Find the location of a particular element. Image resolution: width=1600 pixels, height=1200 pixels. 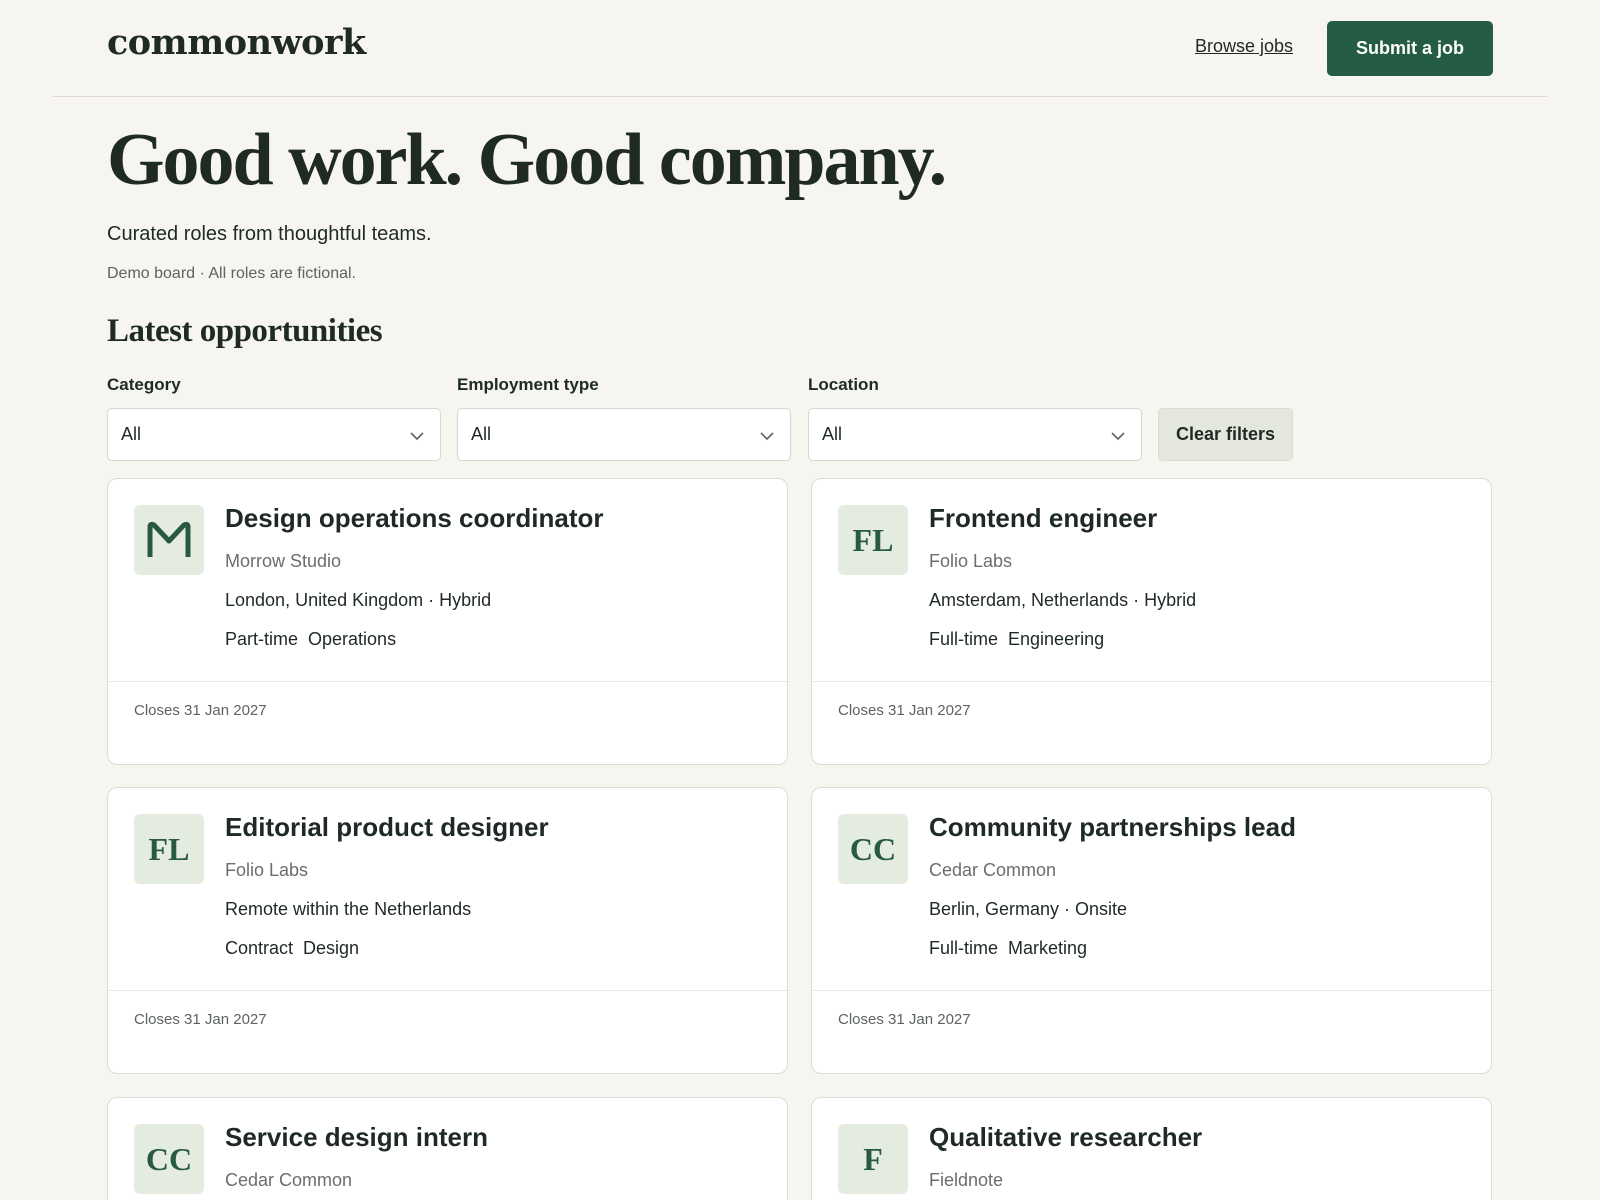

hero-subtitle: Curated roles from thoughtful teams. is located at coordinates (269, 234).